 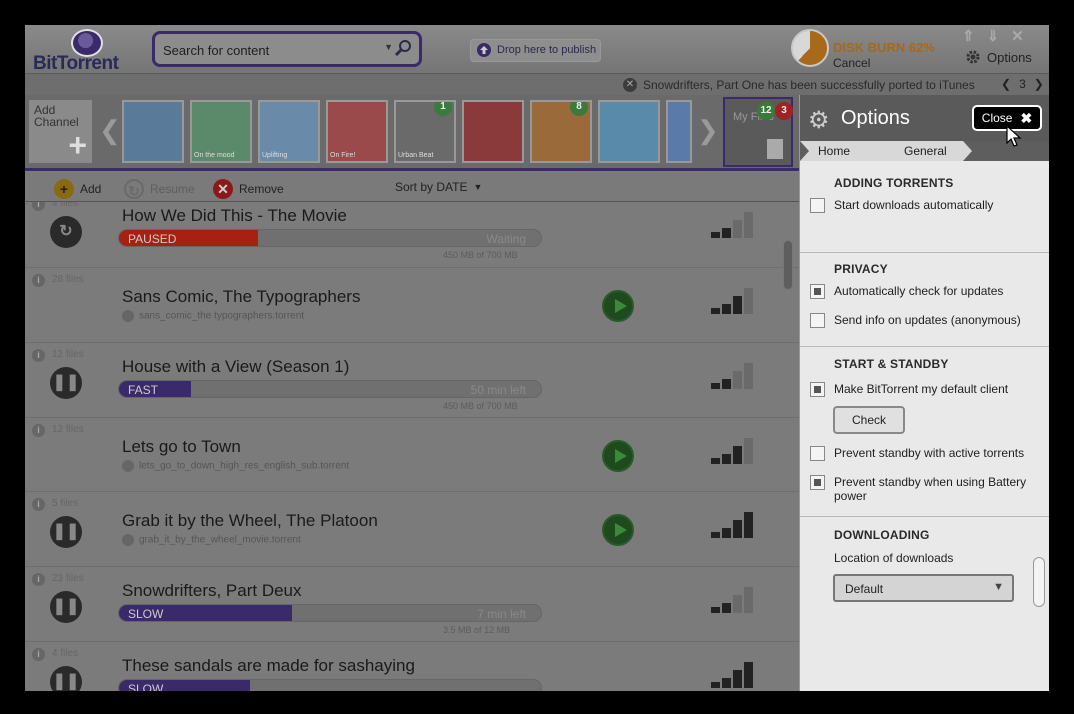 I want to click on refresh-icon: ↻, so click(x=66, y=232).